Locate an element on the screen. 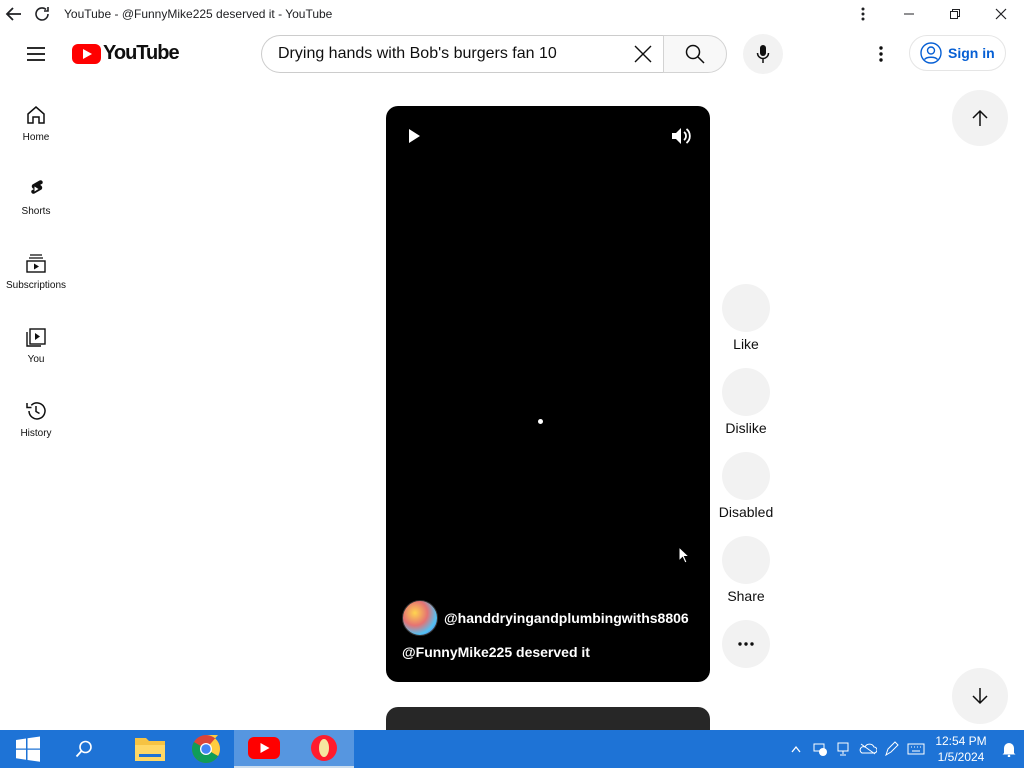 Image resolution: width=1024 pixels, height=768 pixels. start-button is located at coordinates (28, 749).